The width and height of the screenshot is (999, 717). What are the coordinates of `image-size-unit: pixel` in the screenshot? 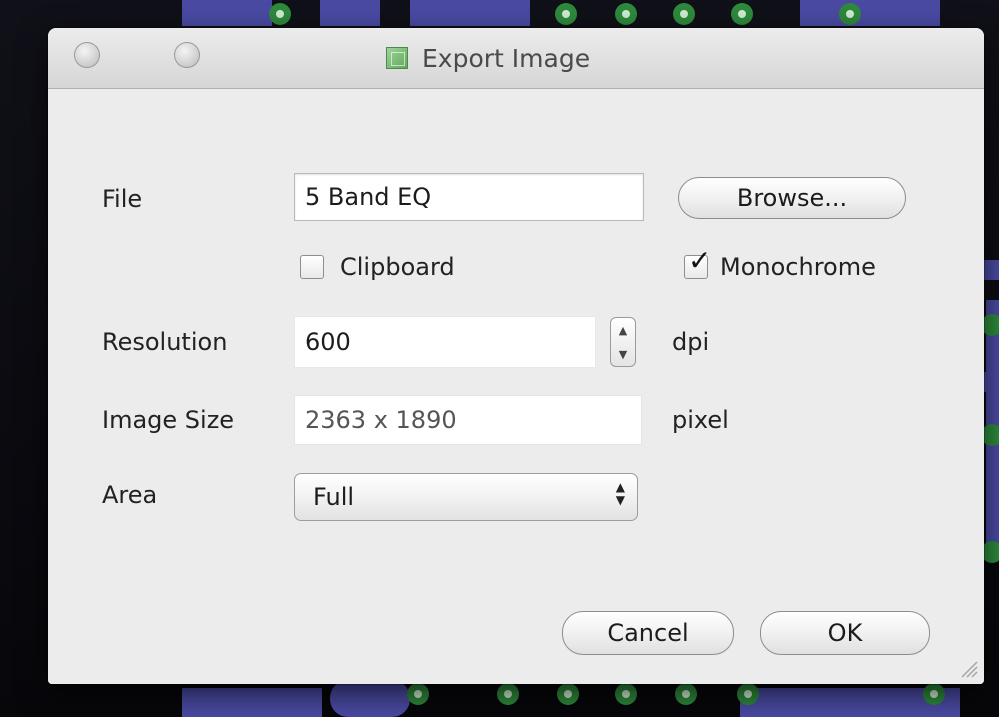 It's located at (700, 420).